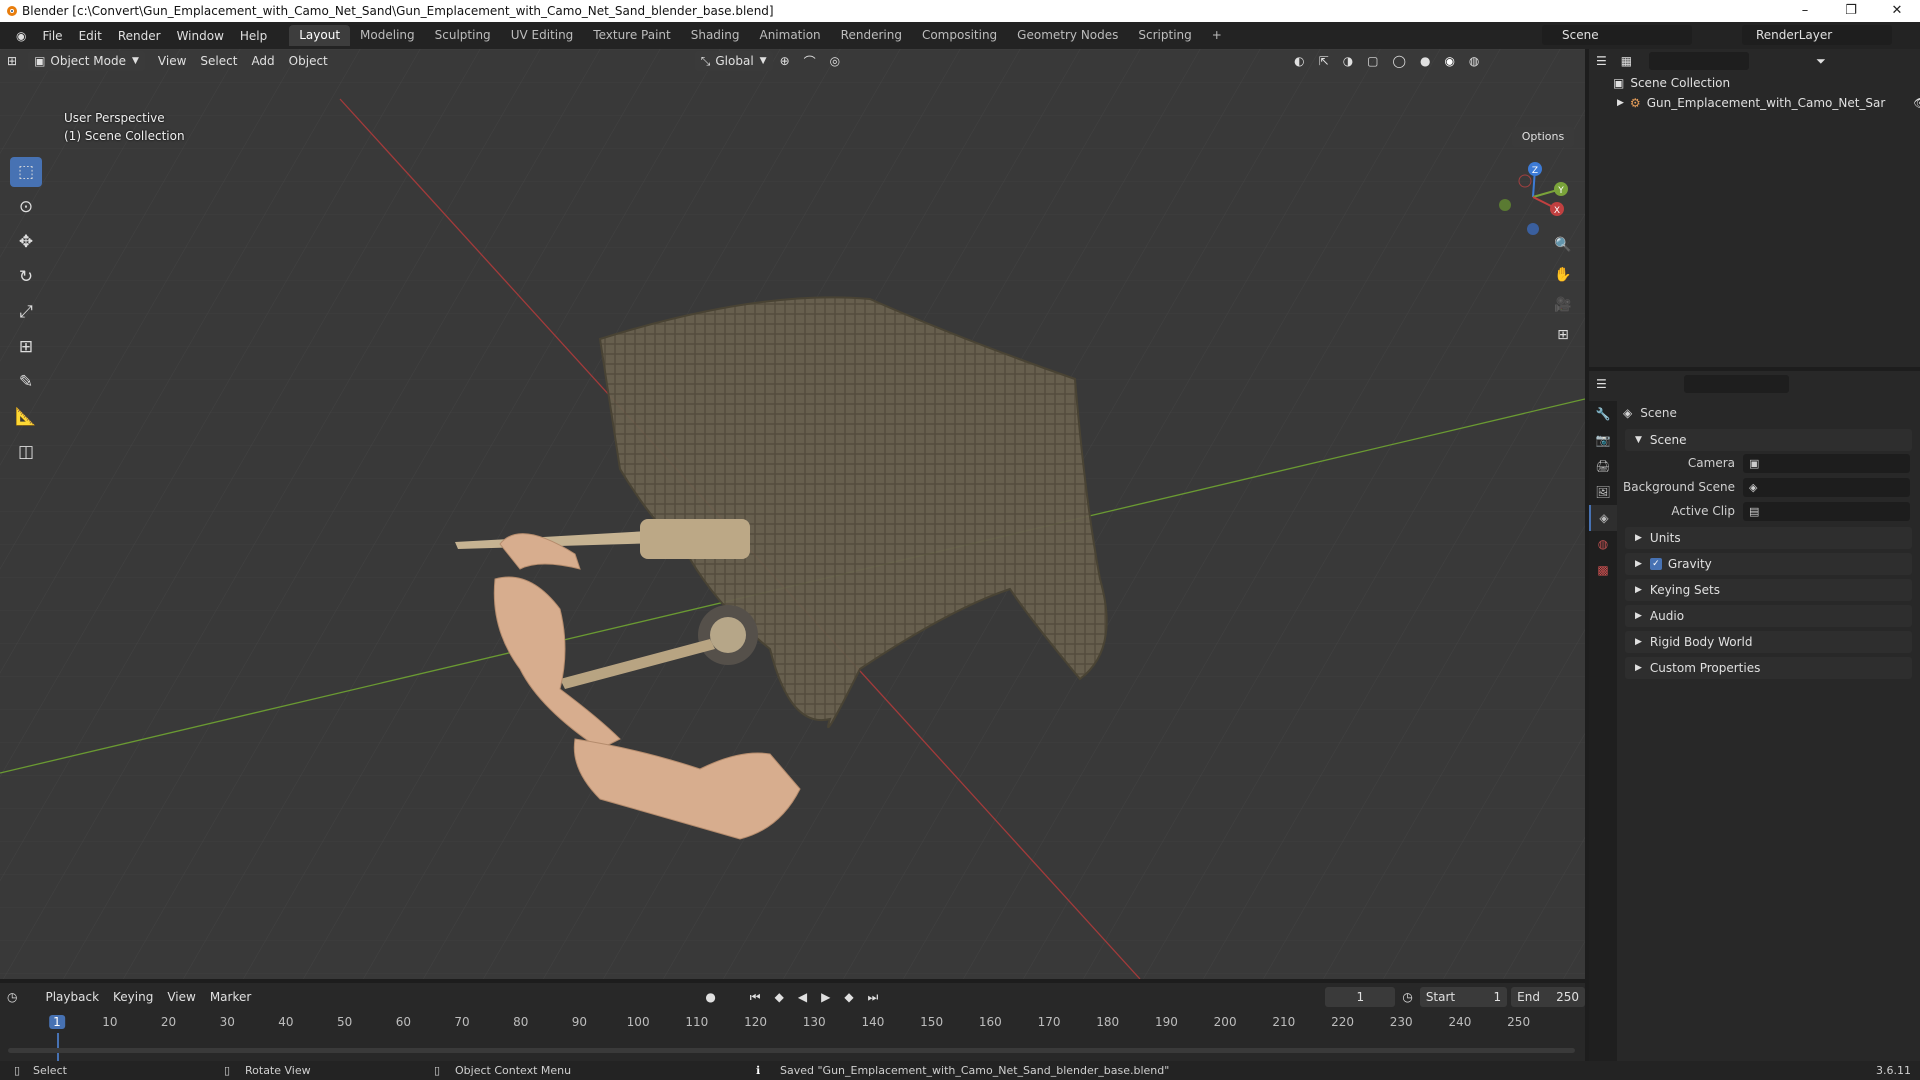 Image resolution: width=1920 pixels, height=1080 pixels. What do you see at coordinates (1768, 642) in the screenshot?
I see `panel-rigid-body-header: ▶ Rigid Body World` at bounding box center [1768, 642].